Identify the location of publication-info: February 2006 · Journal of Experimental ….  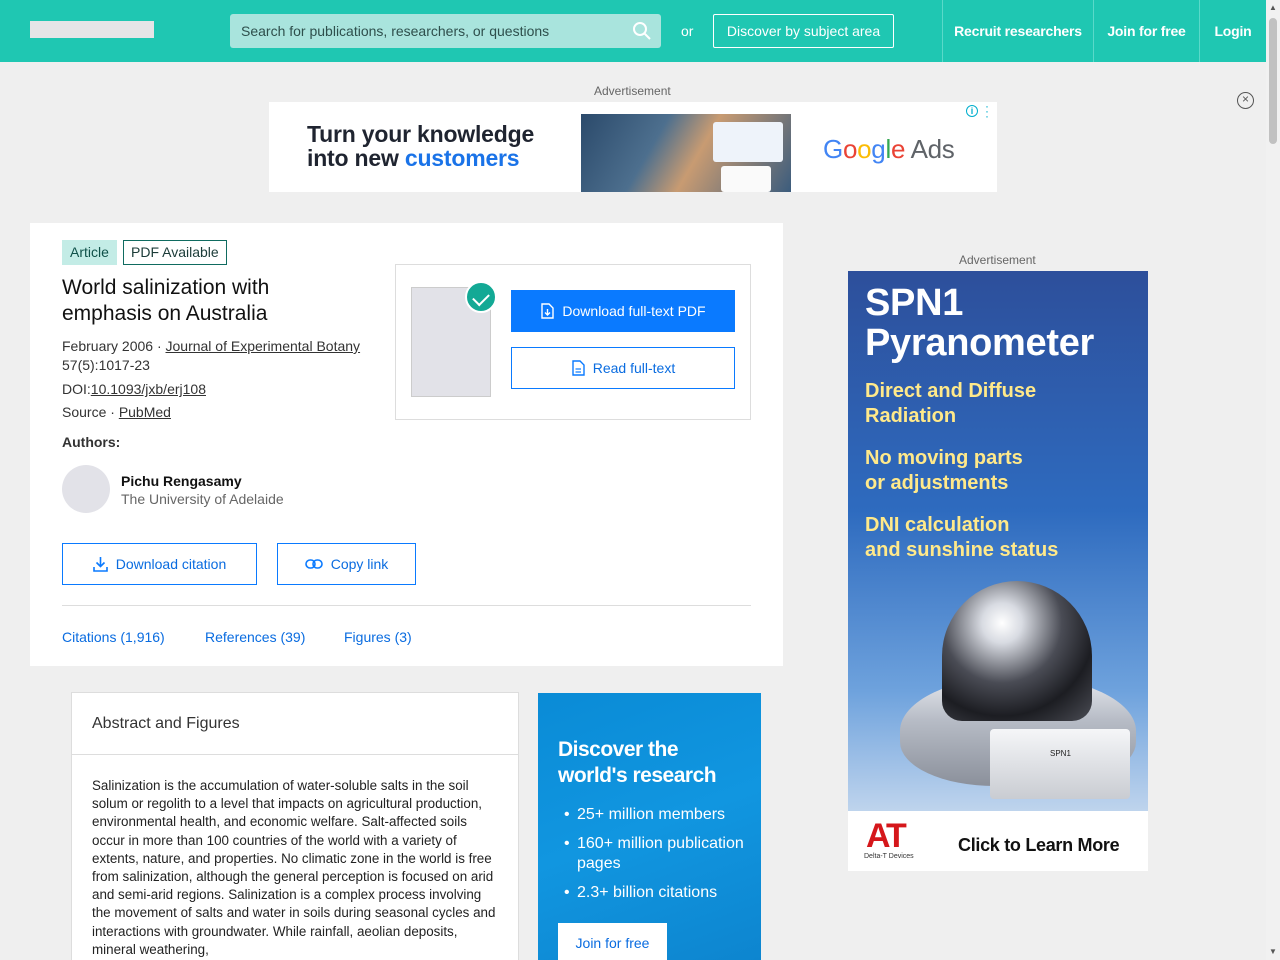
(211, 346).